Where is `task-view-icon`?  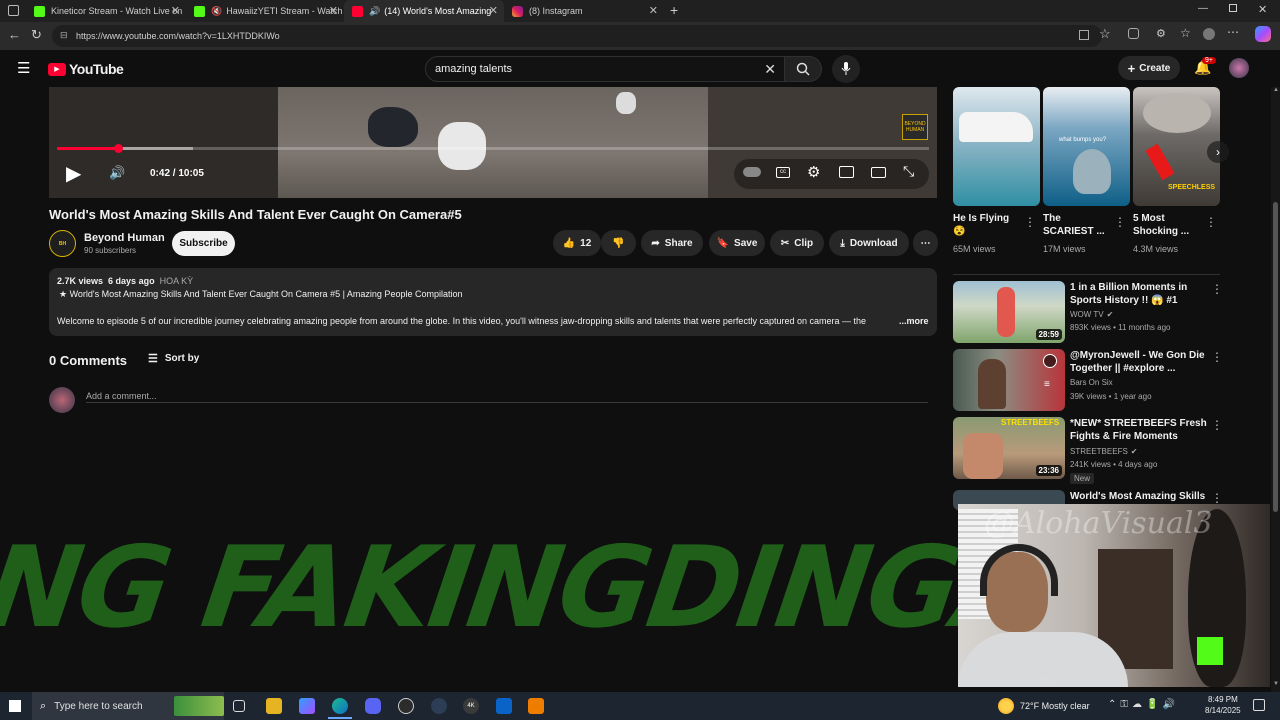
task-view-icon is located at coordinates (239, 706).